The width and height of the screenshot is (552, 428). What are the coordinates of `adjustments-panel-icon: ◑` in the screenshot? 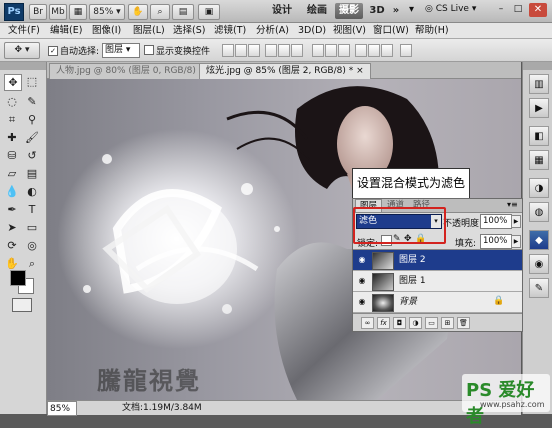 It's located at (539, 188).